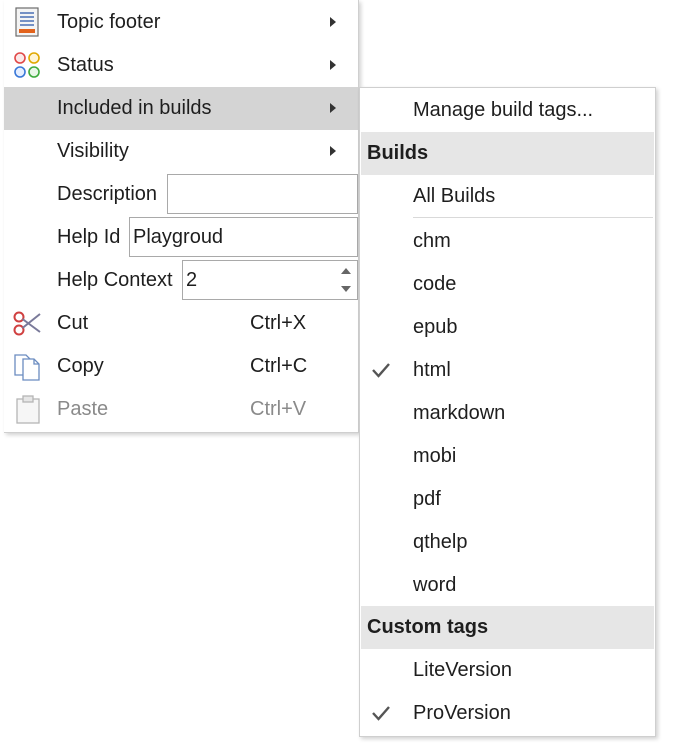 This screenshot has width=677, height=744. Describe the element at coordinates (83, 409) in the screenshot. I see `menu-item-label: Paste` at that location.